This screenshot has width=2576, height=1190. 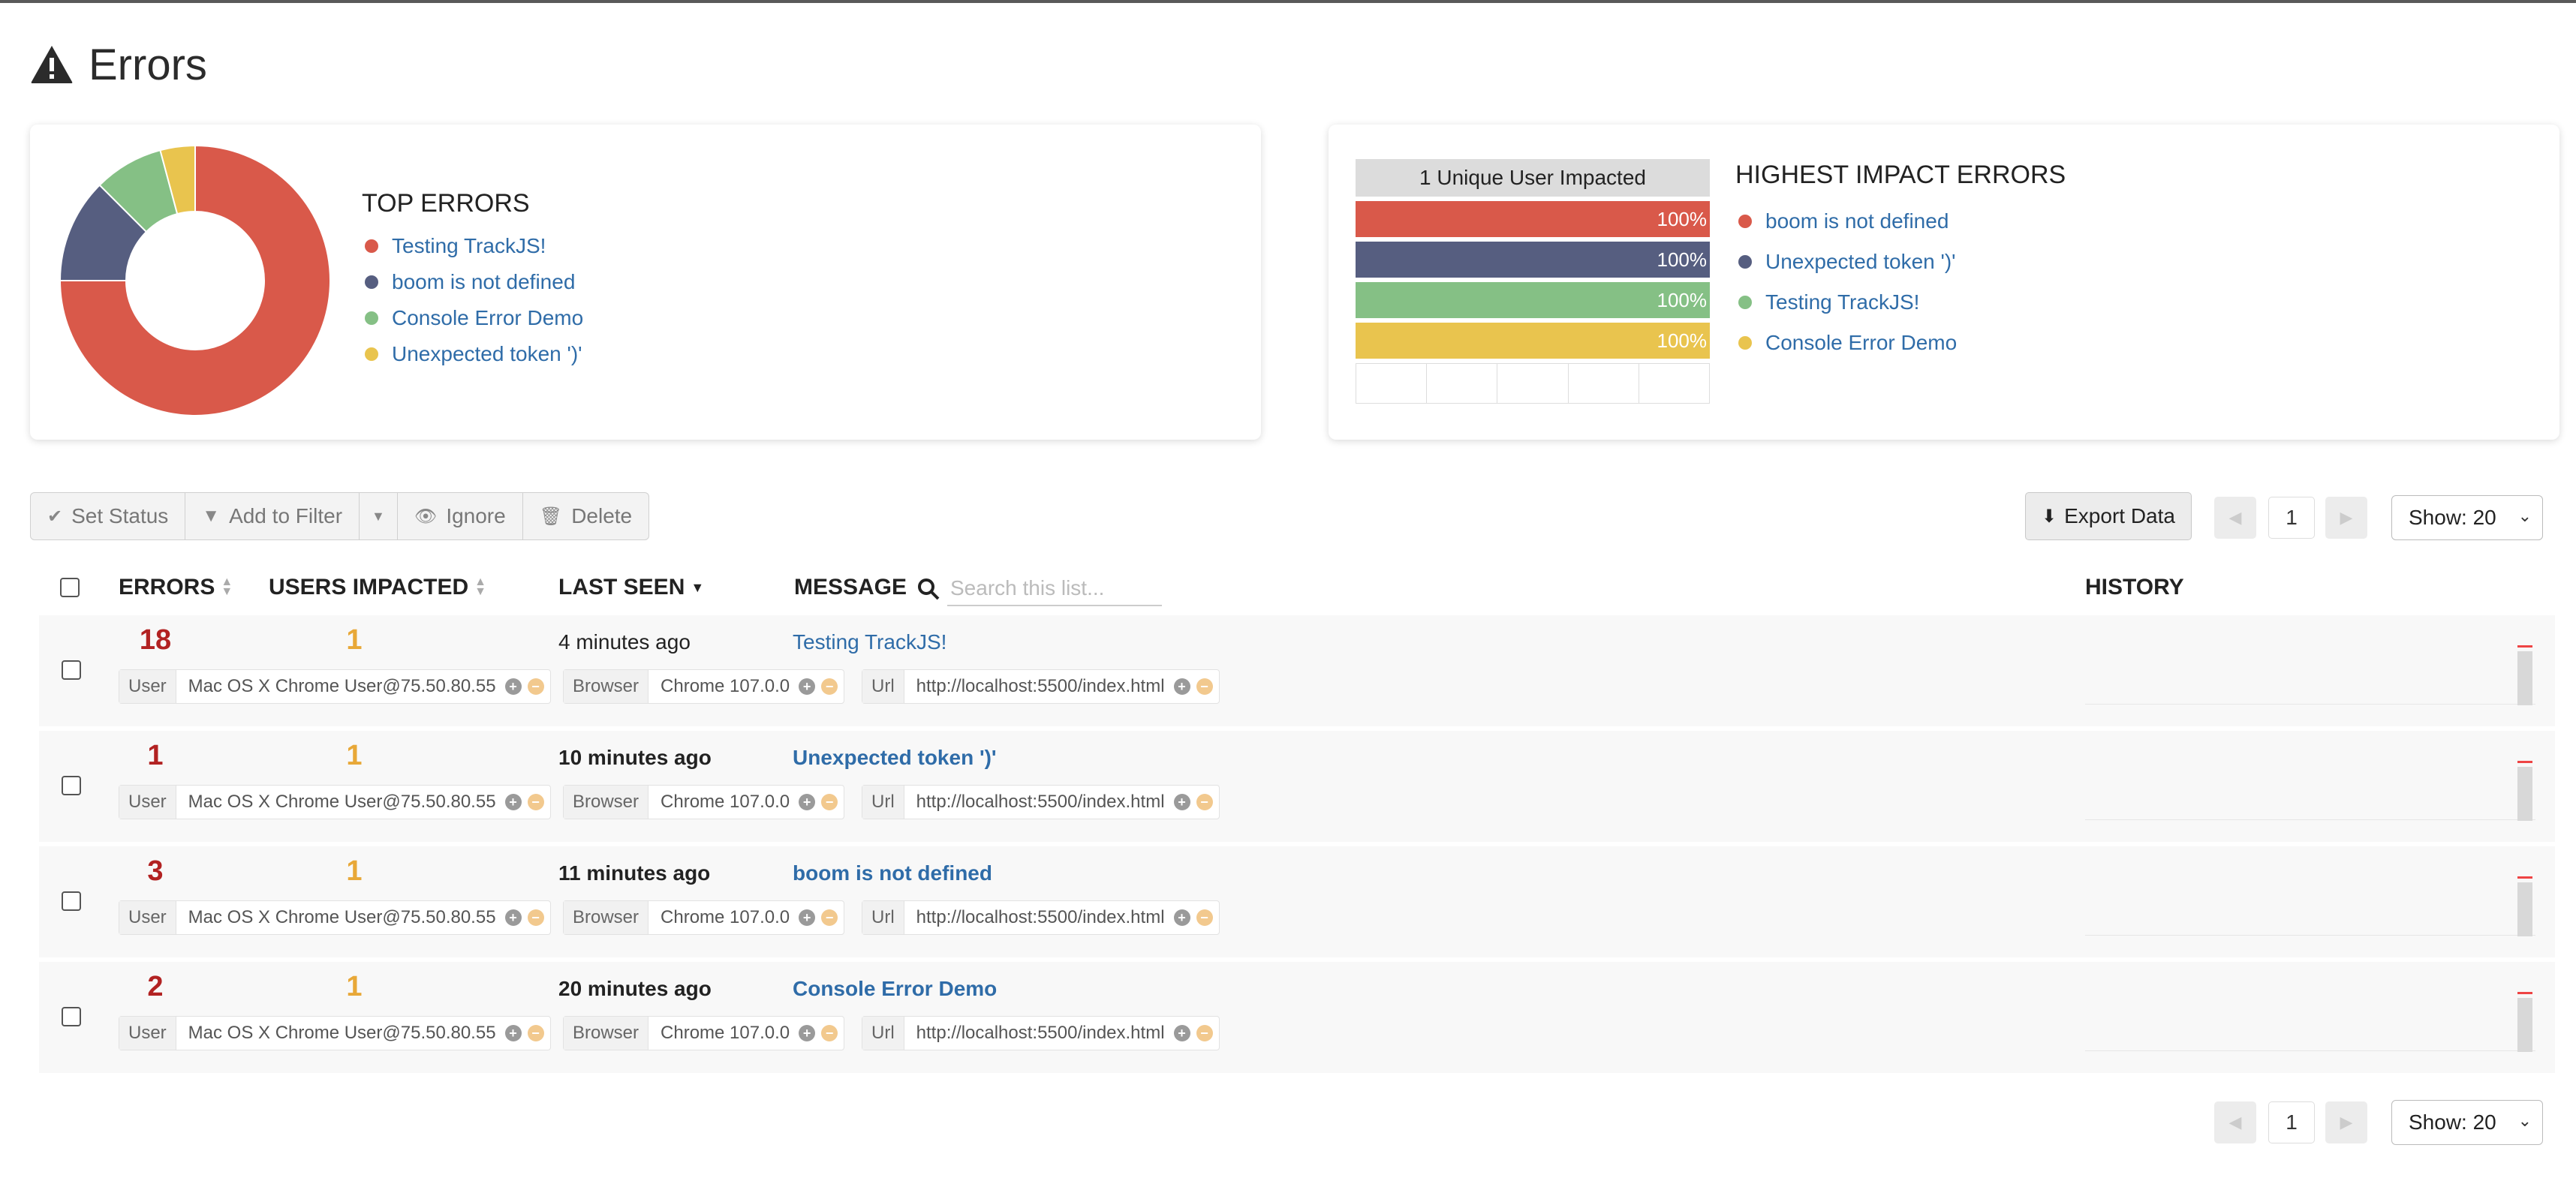 What do you see at coordinates (176, 587) in the screenshot?
I see `errors-column-header: ERRORS ▲ ▼` at bounding box center [176, 587].